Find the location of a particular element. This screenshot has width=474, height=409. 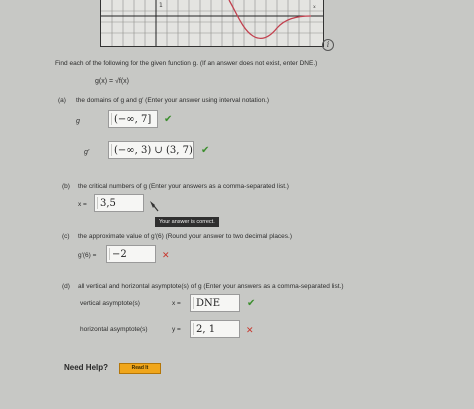

part-c-lhs: g′(6) = is located at coordinates (87, 255).